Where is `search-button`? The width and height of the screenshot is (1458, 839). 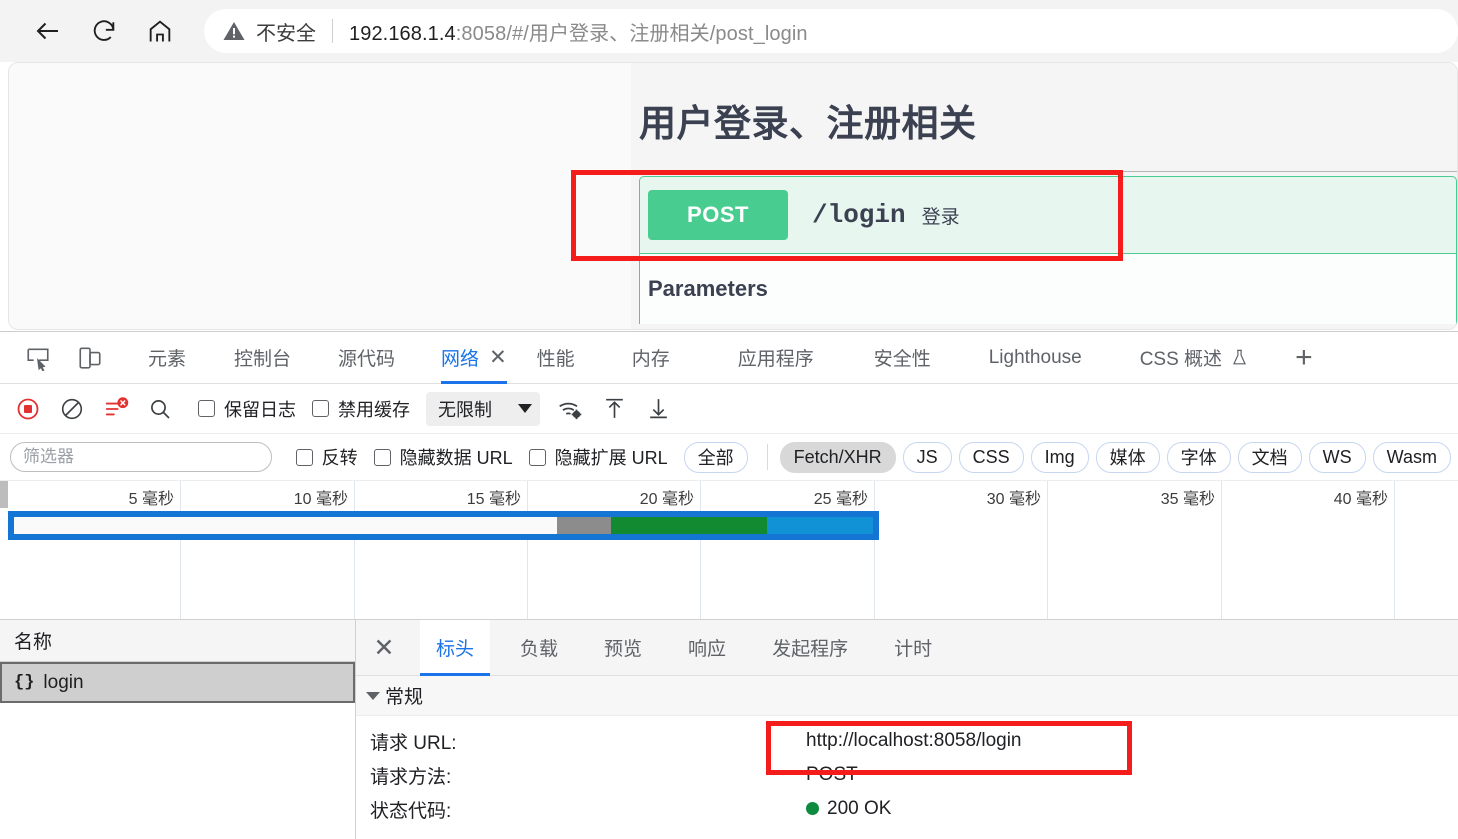
search-button is located at coordinates (160, 409).